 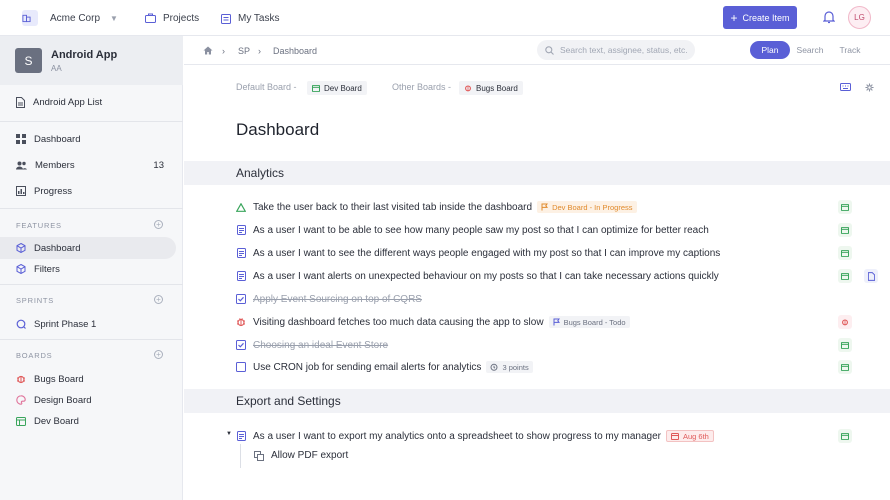 What do you see at coordinates (616, 50) in the screenshot?
I see `search-input: Search text, assignee, status, etc.` at bounding box center [616, 50].